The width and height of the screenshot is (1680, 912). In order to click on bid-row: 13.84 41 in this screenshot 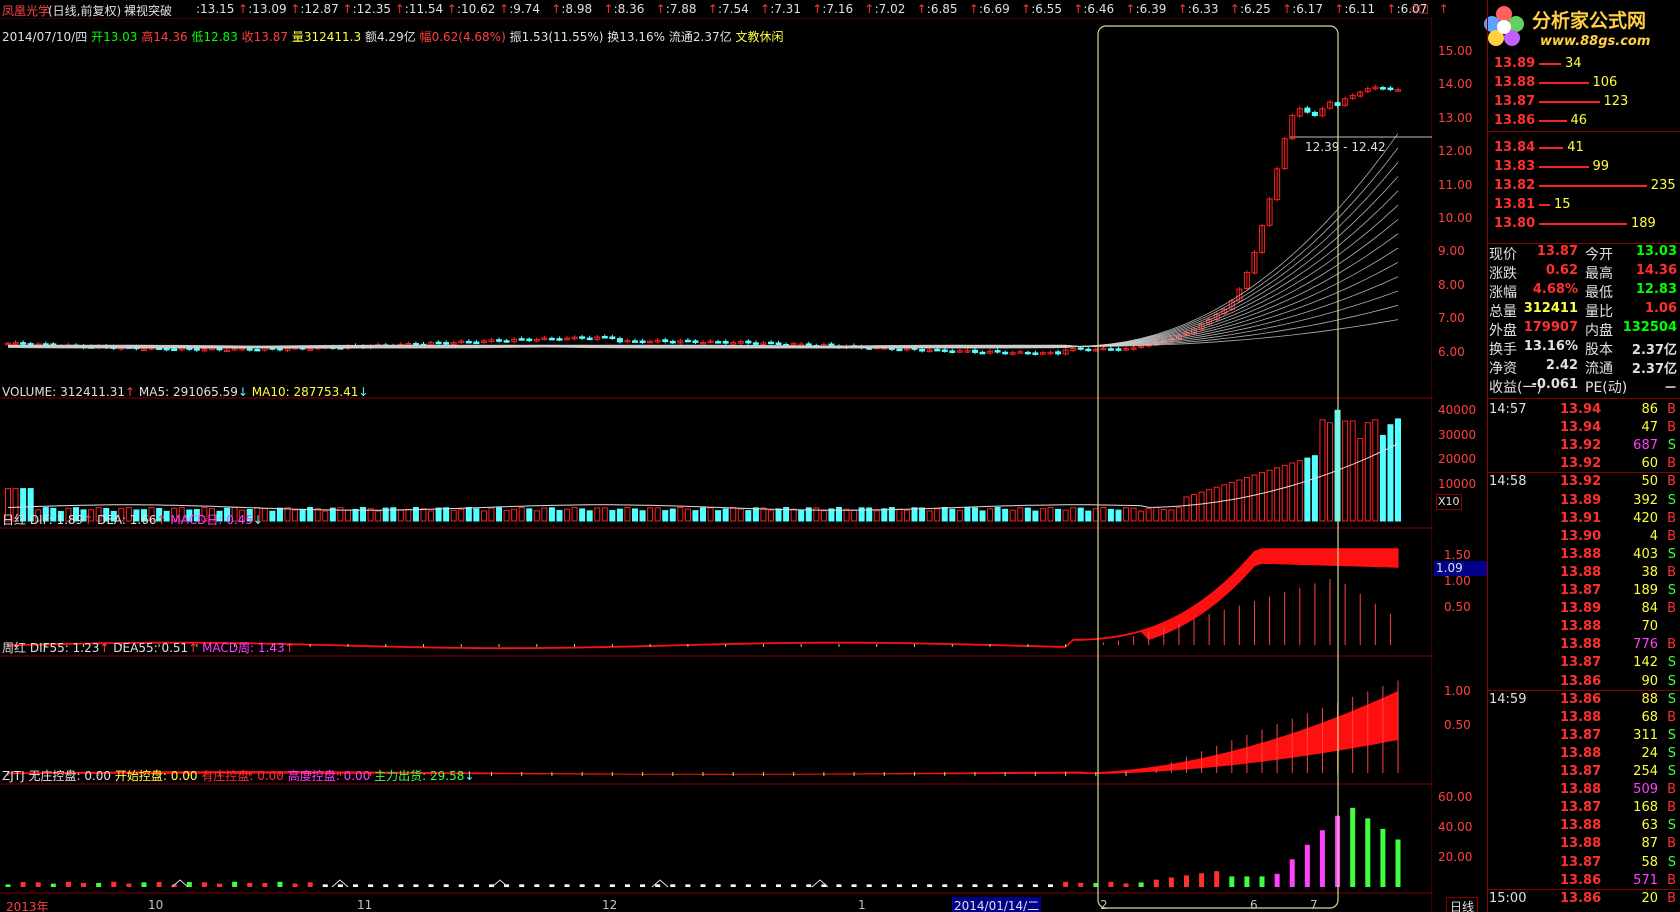, I will do `click(1583, 147)`.